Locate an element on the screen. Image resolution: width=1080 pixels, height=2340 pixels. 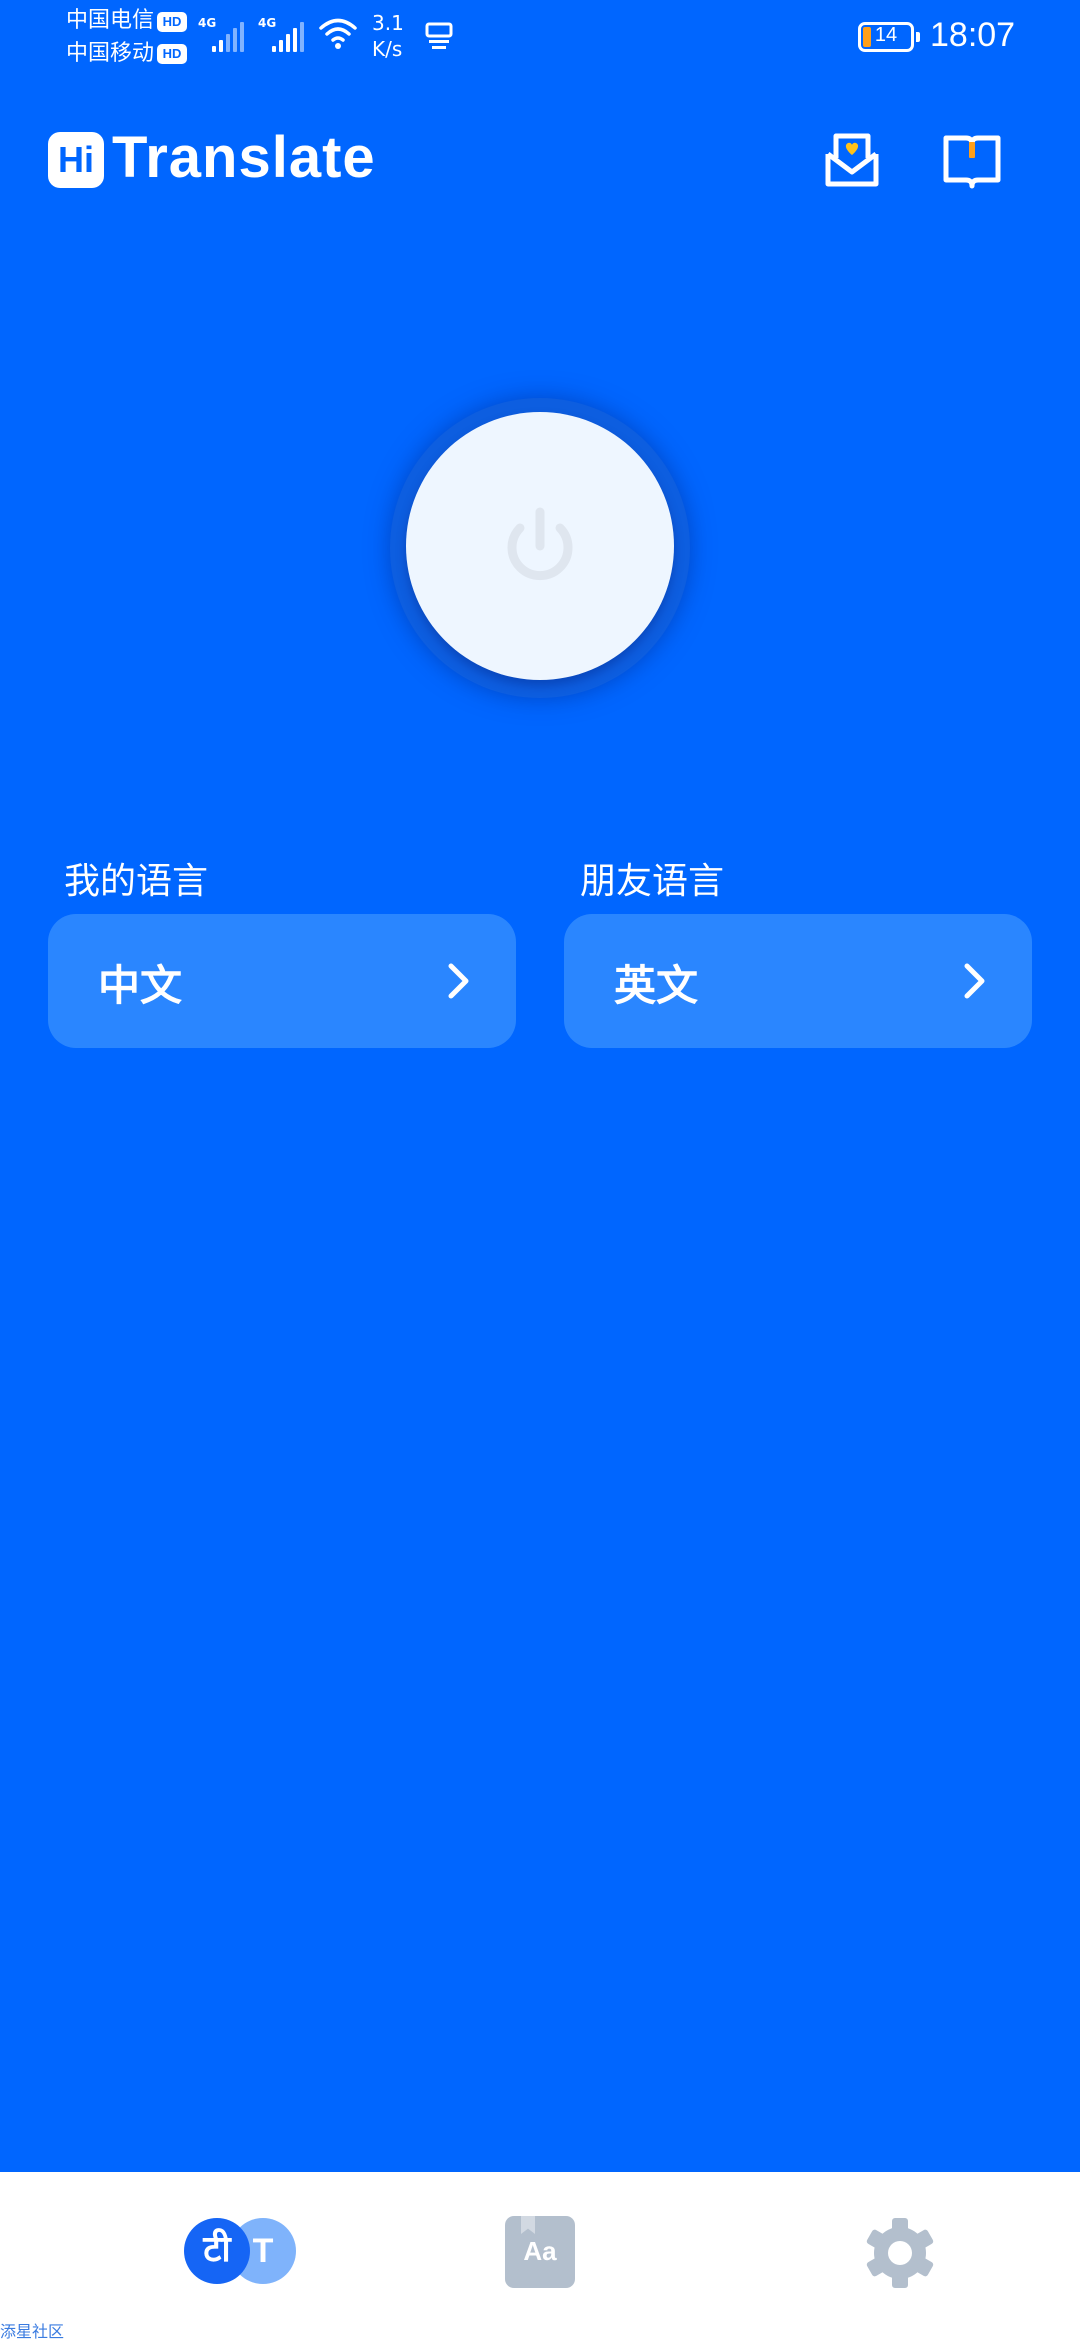
network-speed-unit: K/s is located at coordinates (387, 49).